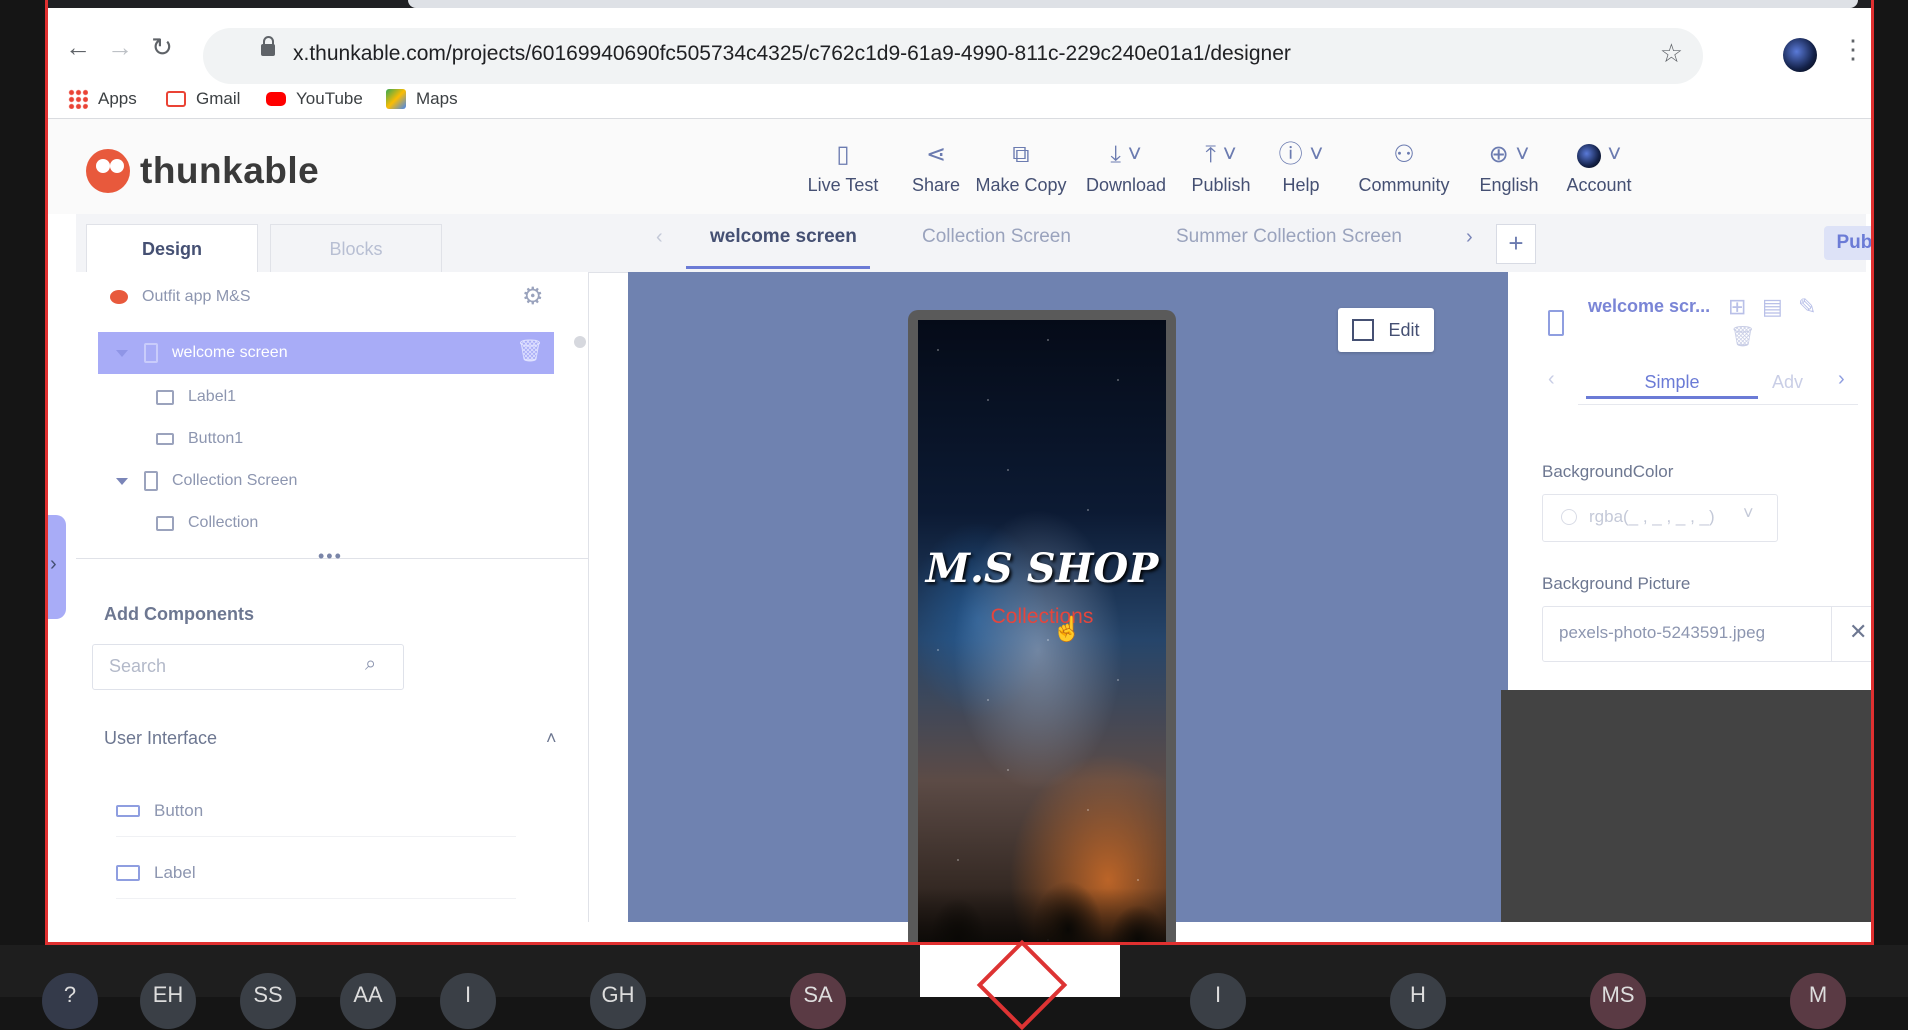  I want to click on project-row: Outfit app M&S ⚙, so click(316, 297).